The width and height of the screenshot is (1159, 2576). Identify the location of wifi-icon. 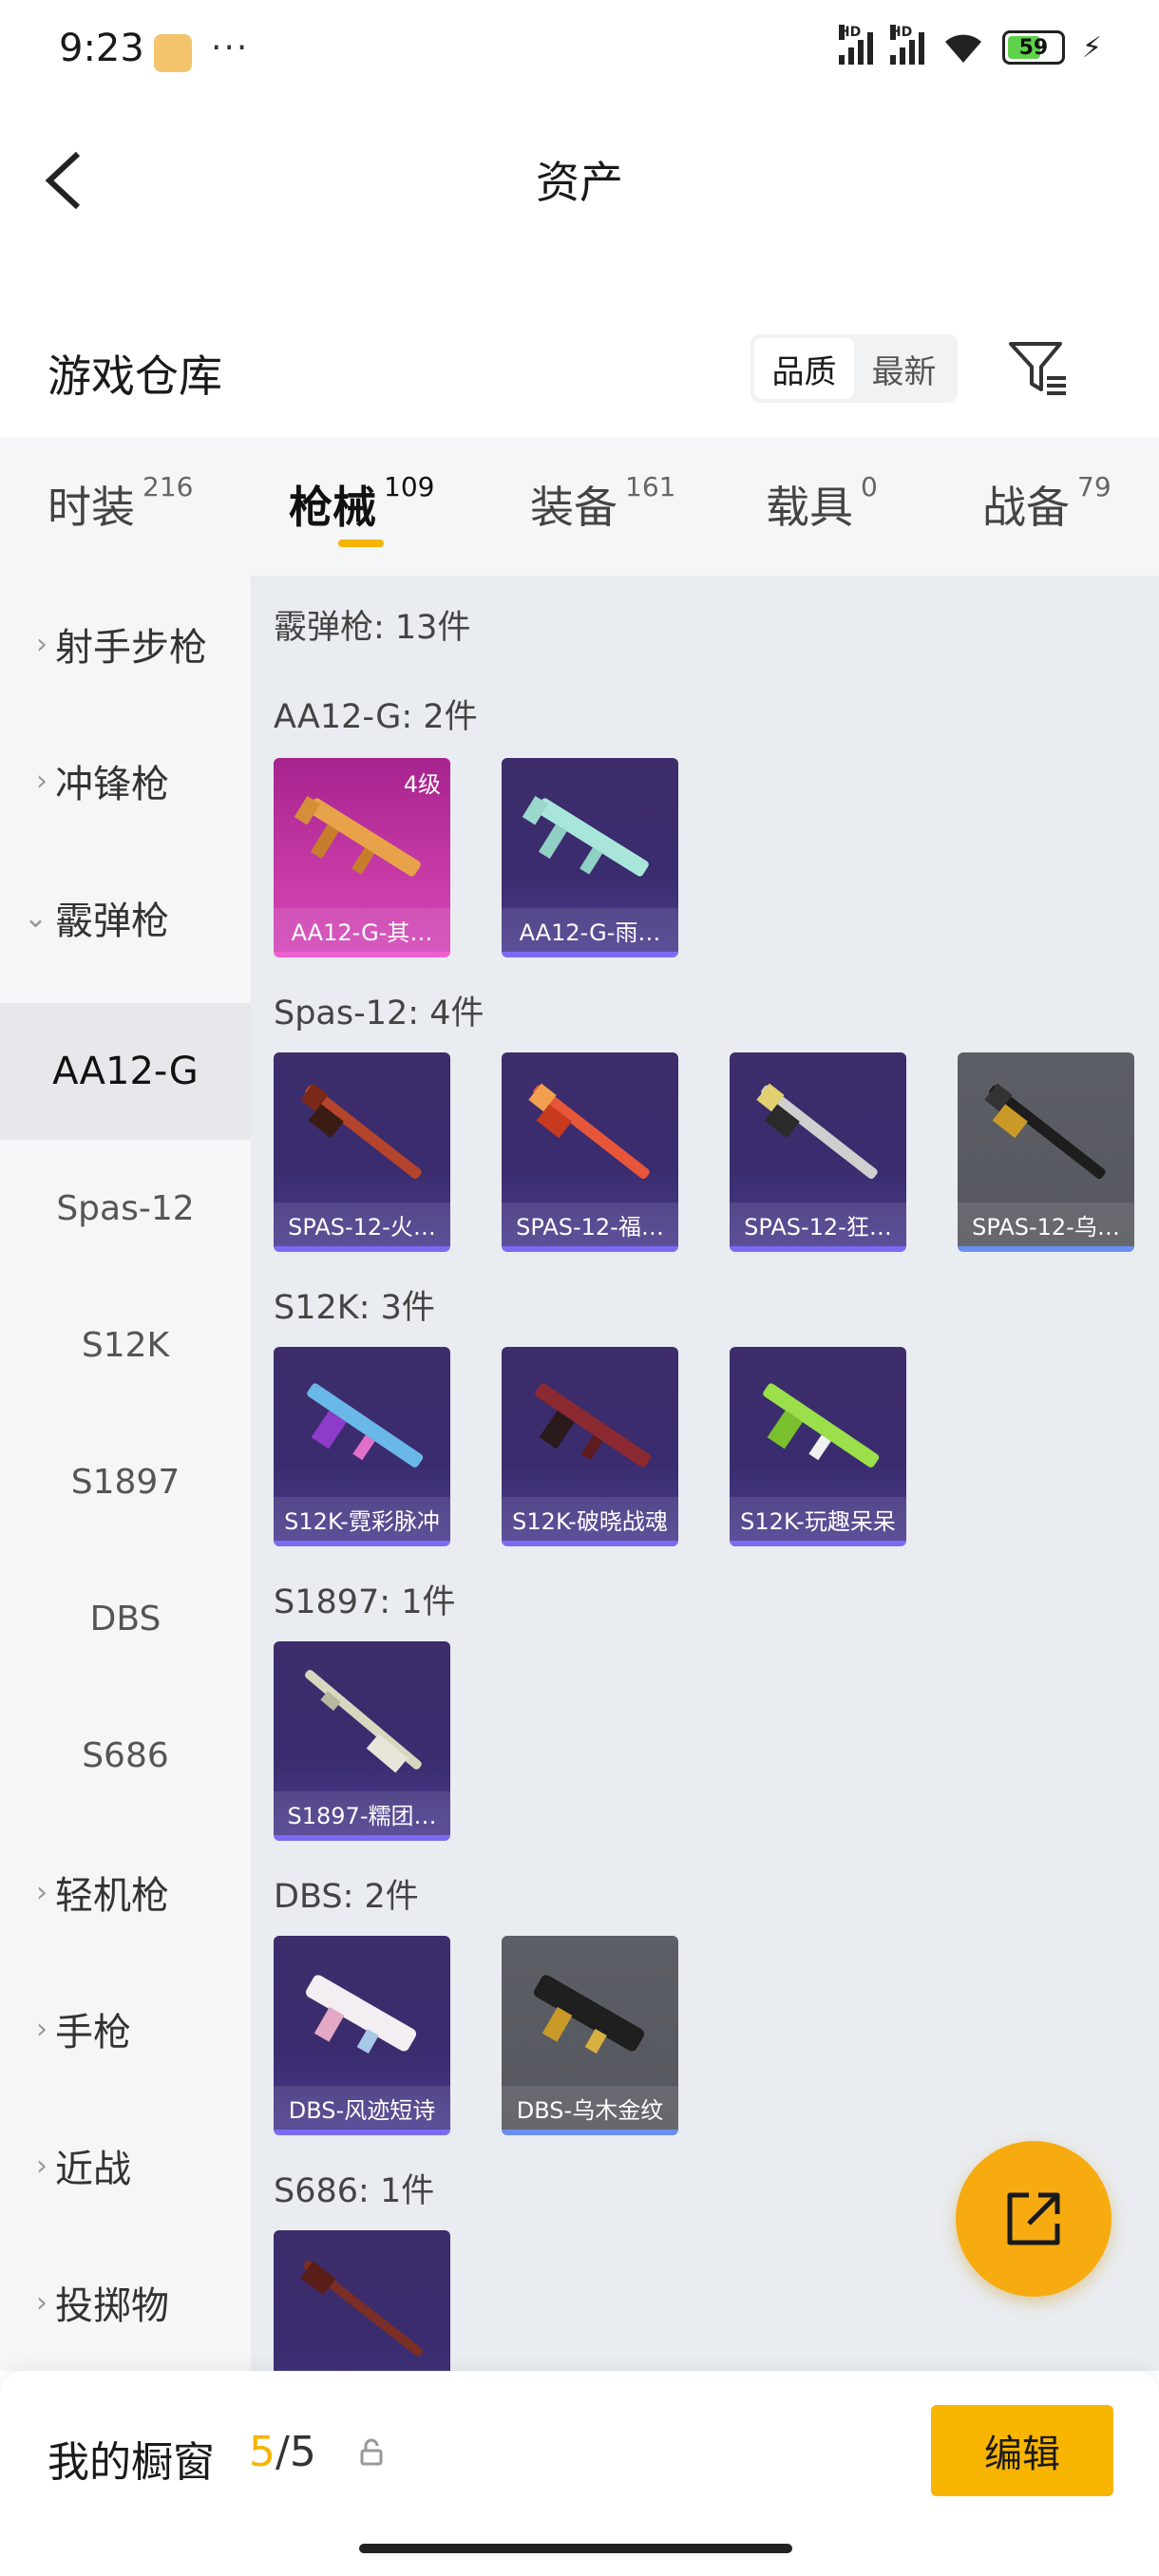
(962, 48).